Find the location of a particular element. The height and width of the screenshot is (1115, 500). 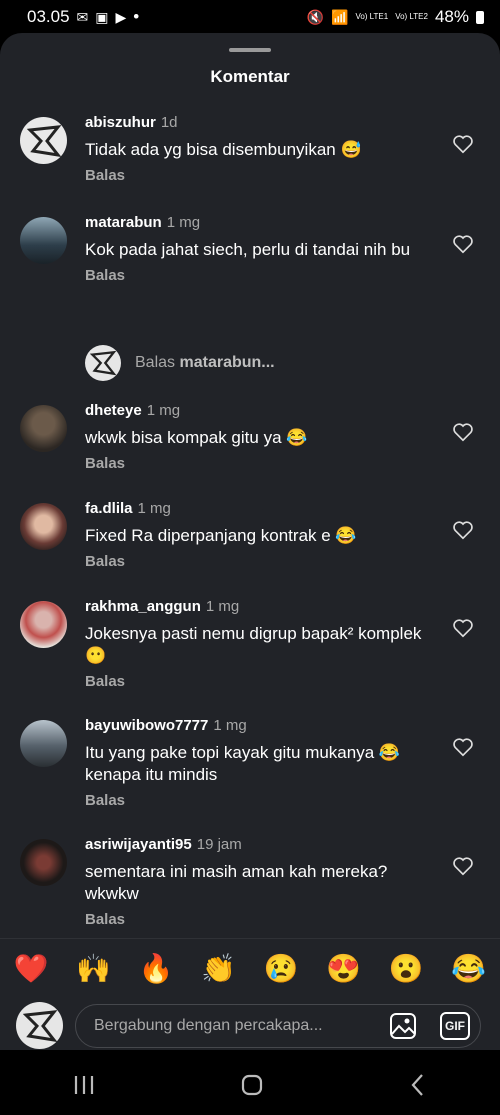

gif-button: GIF is located at coordinates (455, 1026).